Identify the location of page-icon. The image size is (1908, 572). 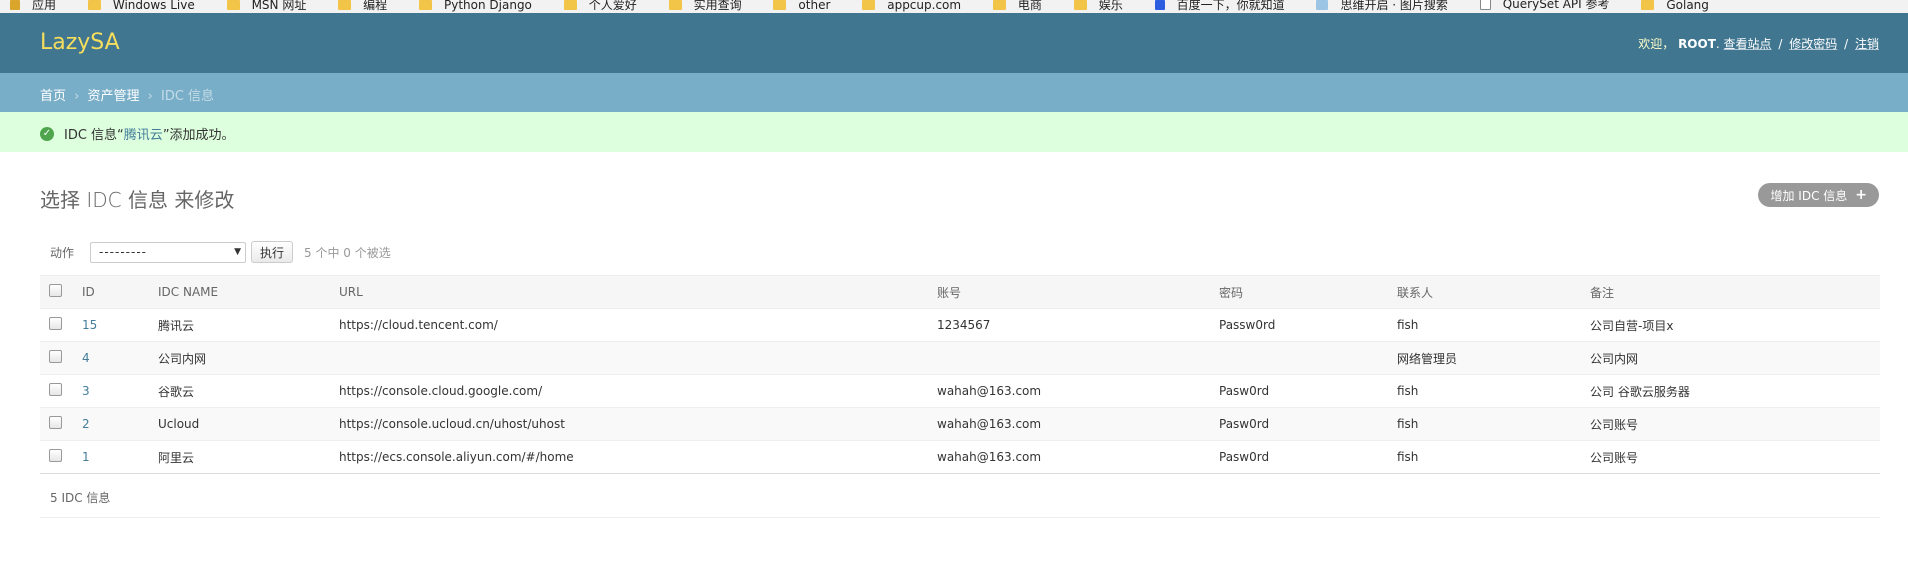
(1485, 5).